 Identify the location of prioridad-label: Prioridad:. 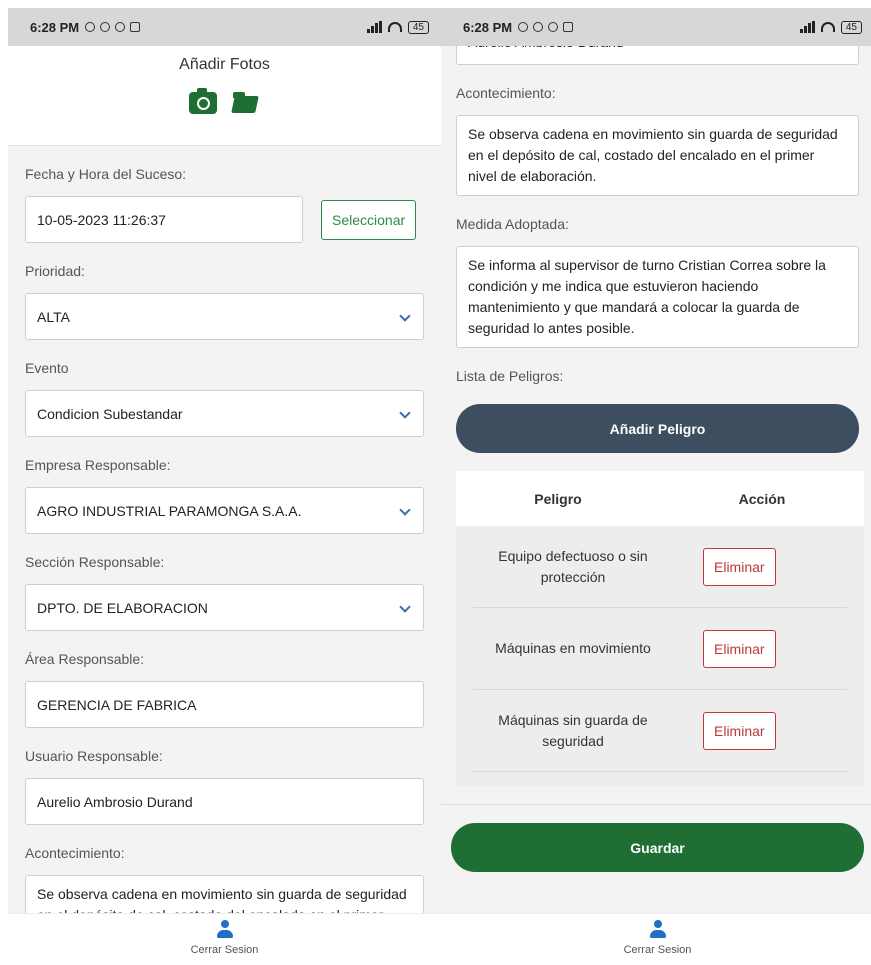
(55, 271).